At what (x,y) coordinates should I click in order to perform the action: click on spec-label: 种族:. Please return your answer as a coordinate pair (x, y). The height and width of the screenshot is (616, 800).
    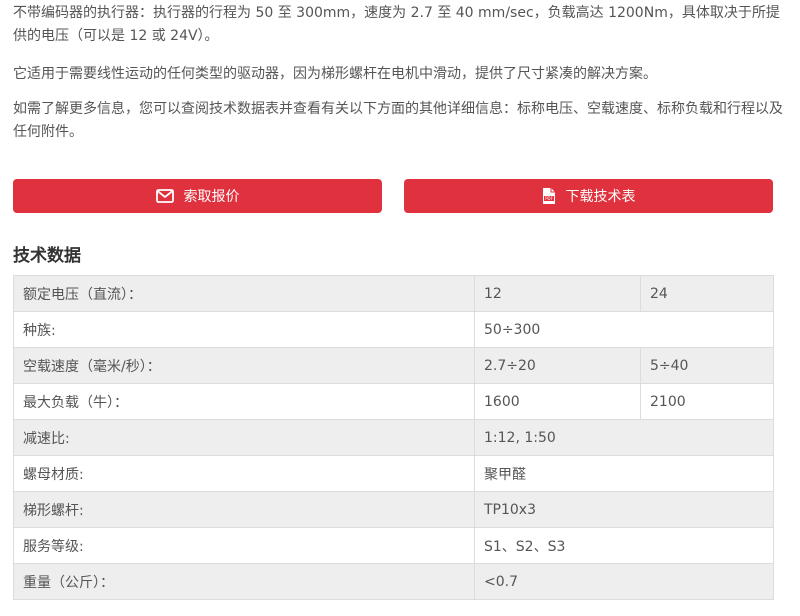
    Looking at the image, I should click on (244, 329).